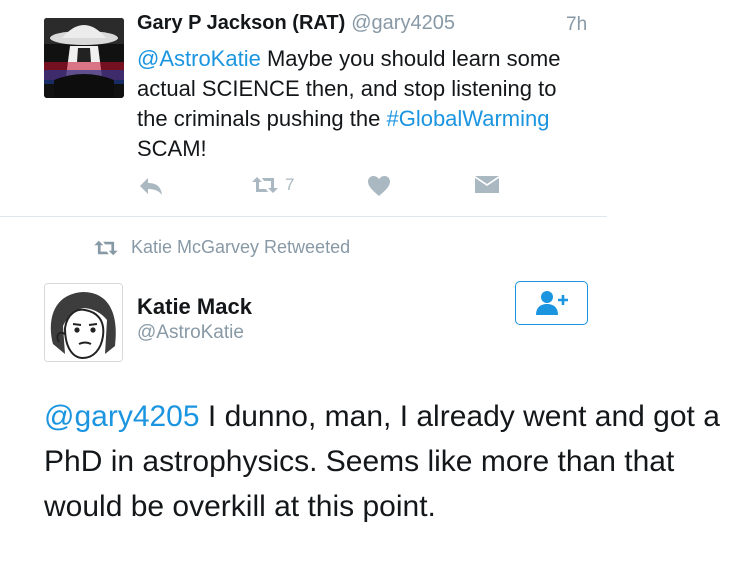  What do you see at coordinates (172, 148) in the screenshot?
I see `tweet1-text-part2: SCAM!` at bounding box center [172, 148].